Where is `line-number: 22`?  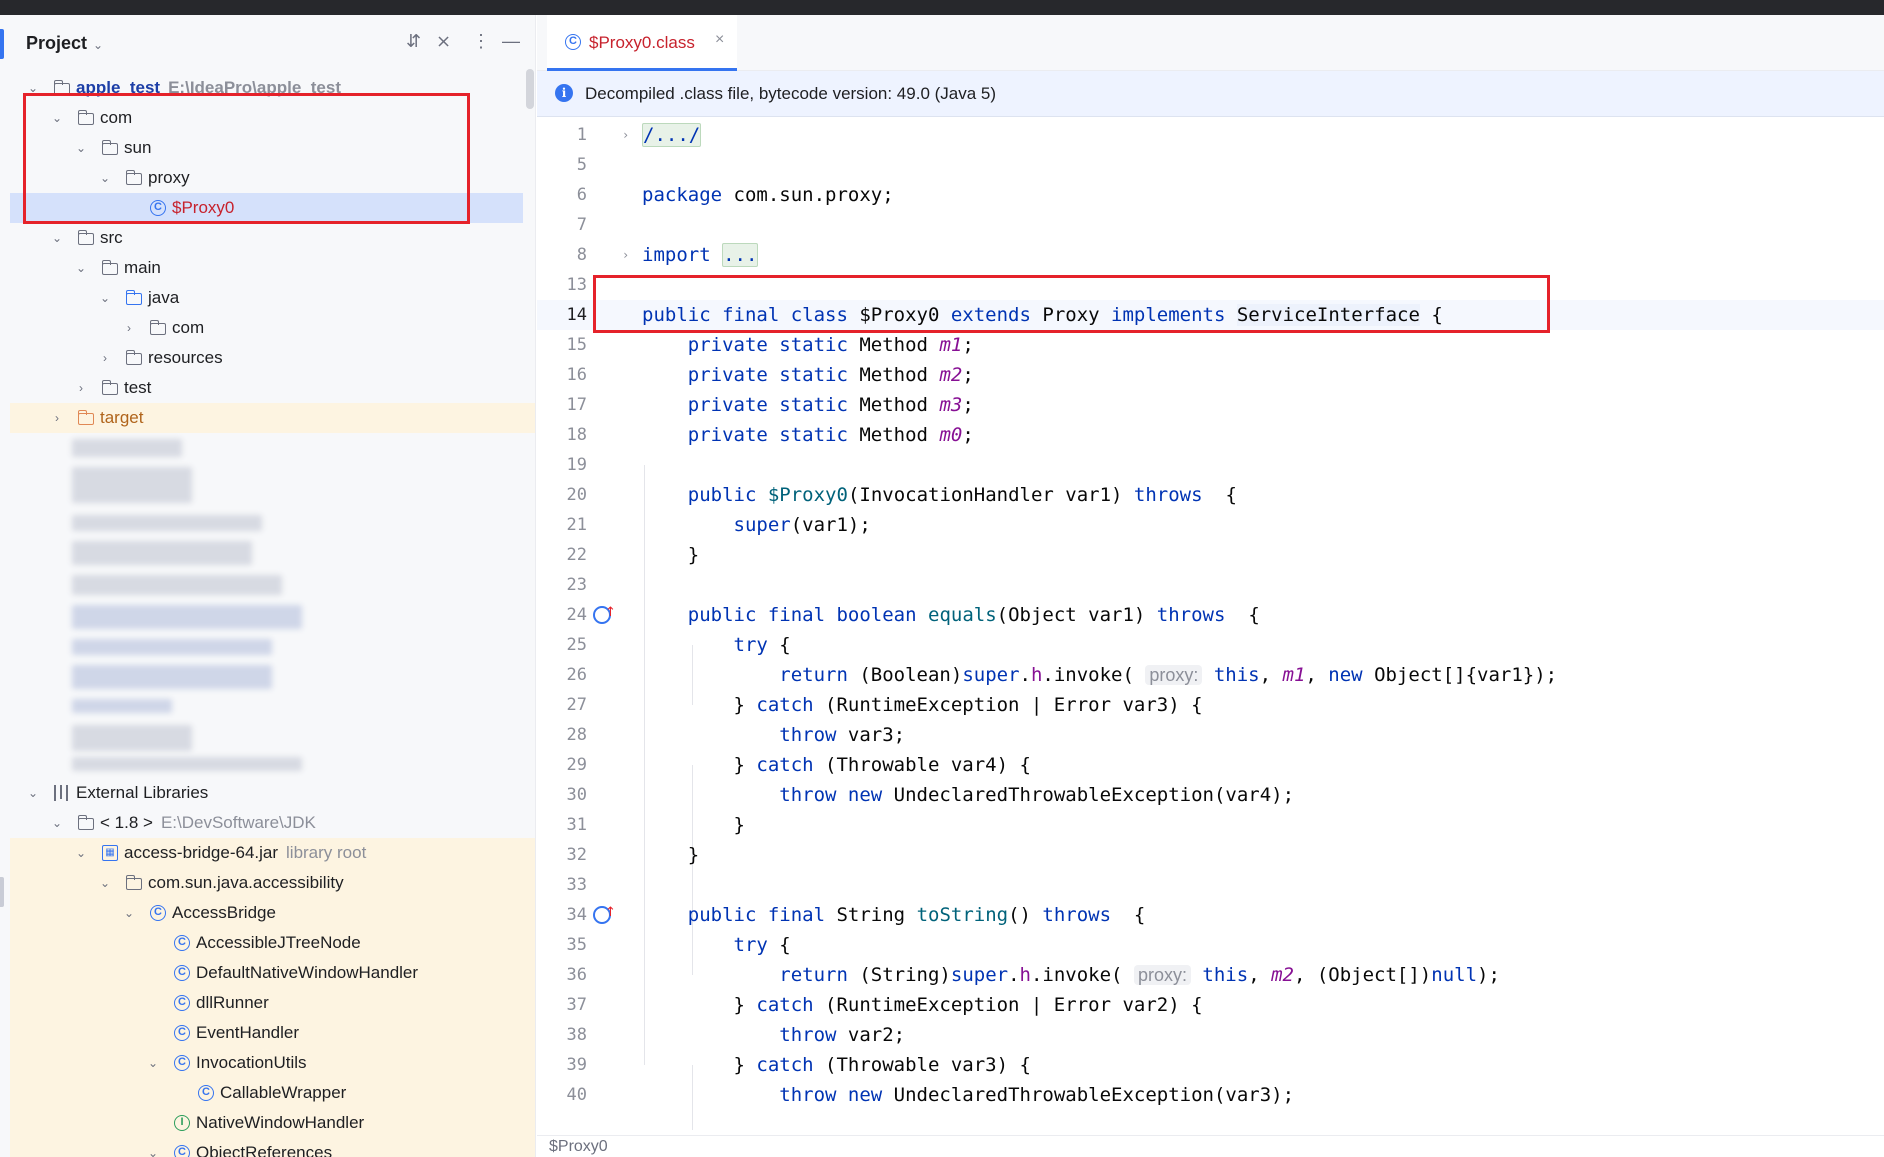
line-number: 22 is located at coordinates (576, 555).